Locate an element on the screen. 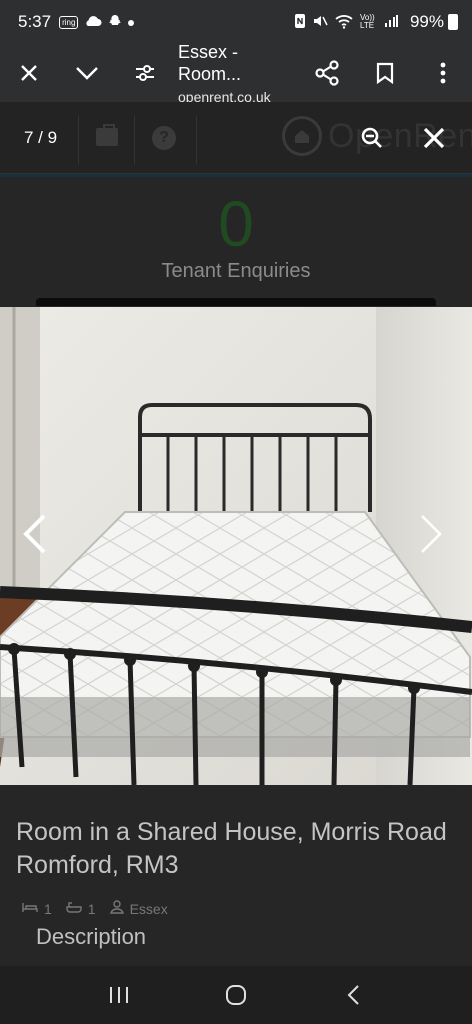  bookmark-button is located at coordinates (385, 73).